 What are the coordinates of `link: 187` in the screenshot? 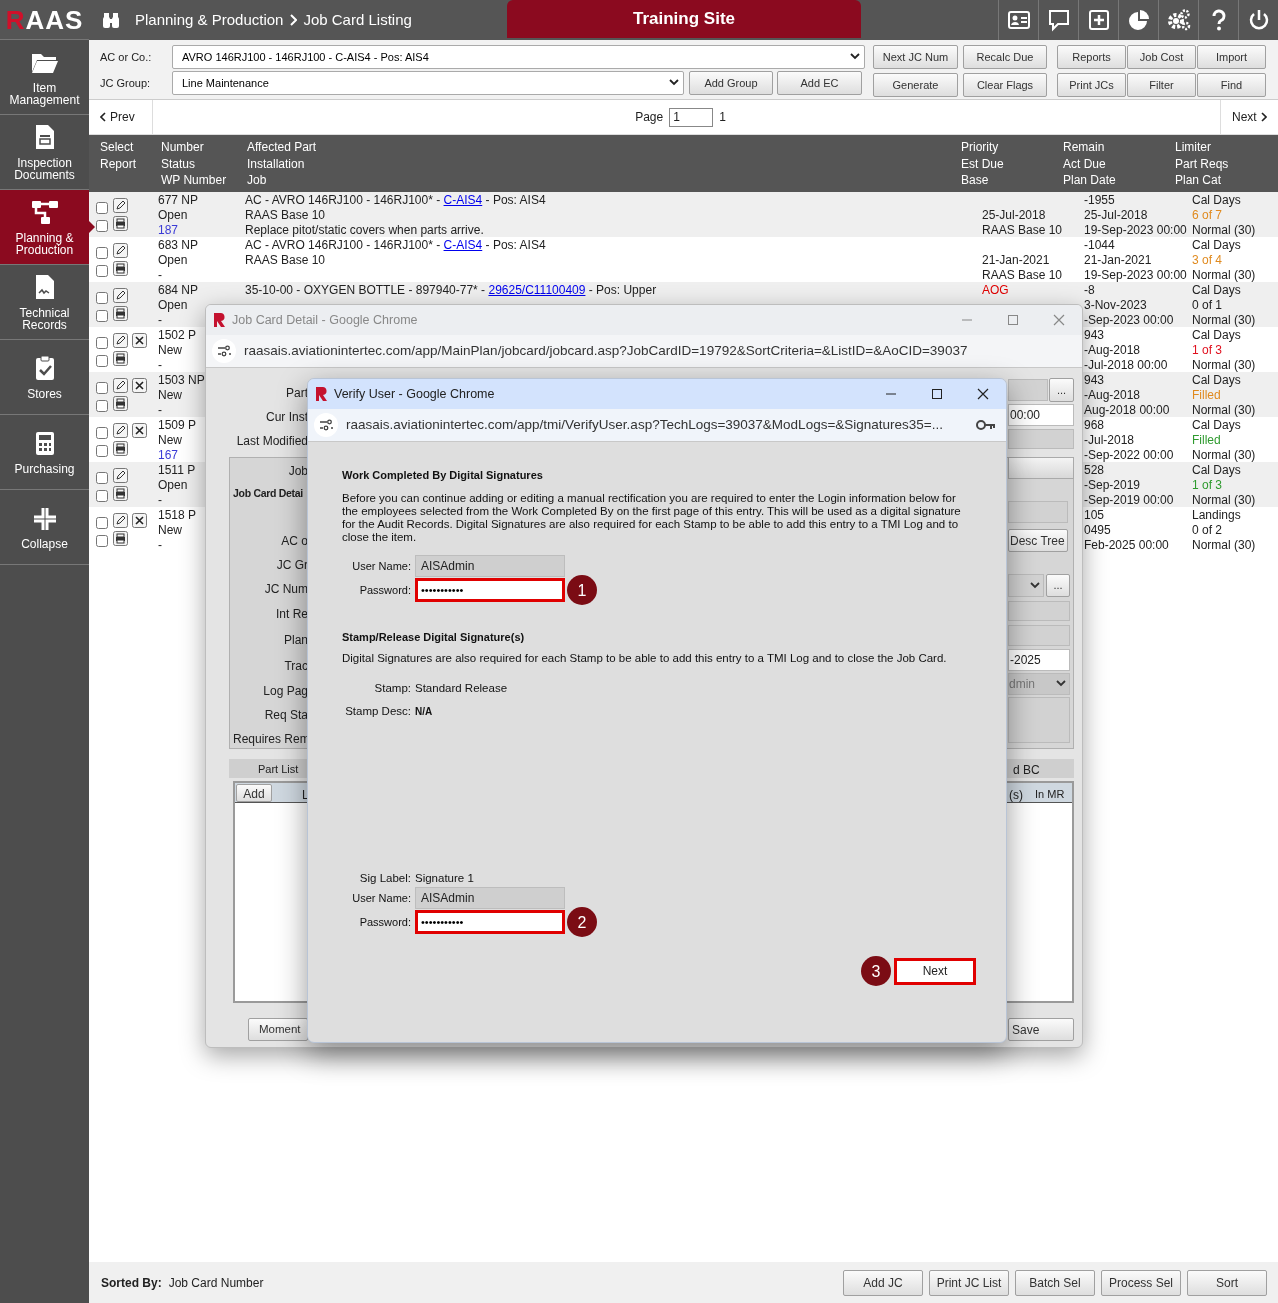 It's located at (168, 230).